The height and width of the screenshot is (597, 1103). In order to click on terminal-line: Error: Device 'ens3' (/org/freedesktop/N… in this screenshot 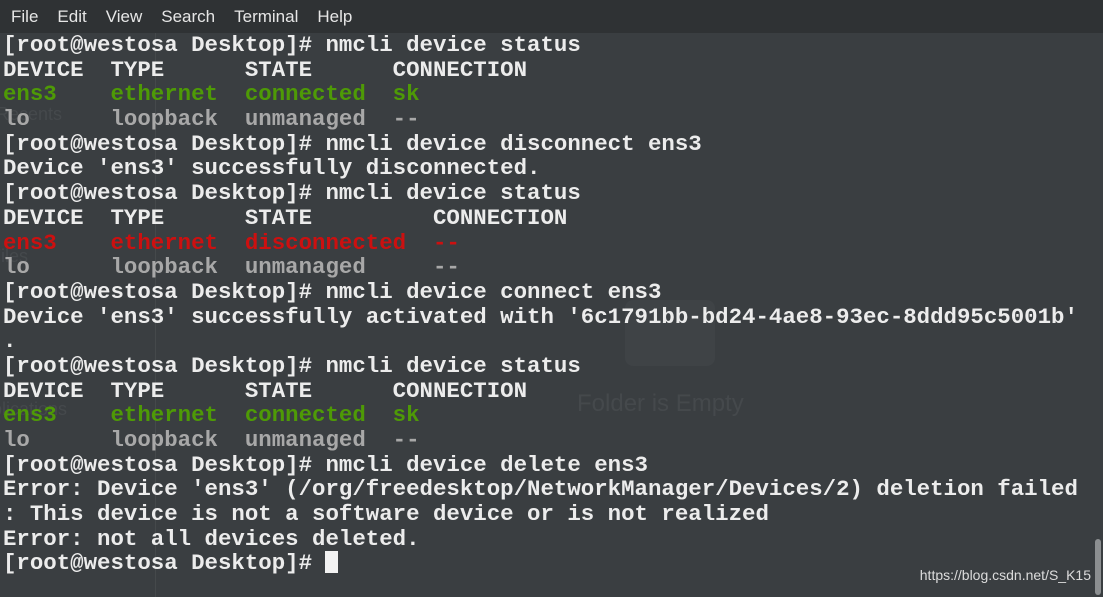, I will do `click(548, 489)`.